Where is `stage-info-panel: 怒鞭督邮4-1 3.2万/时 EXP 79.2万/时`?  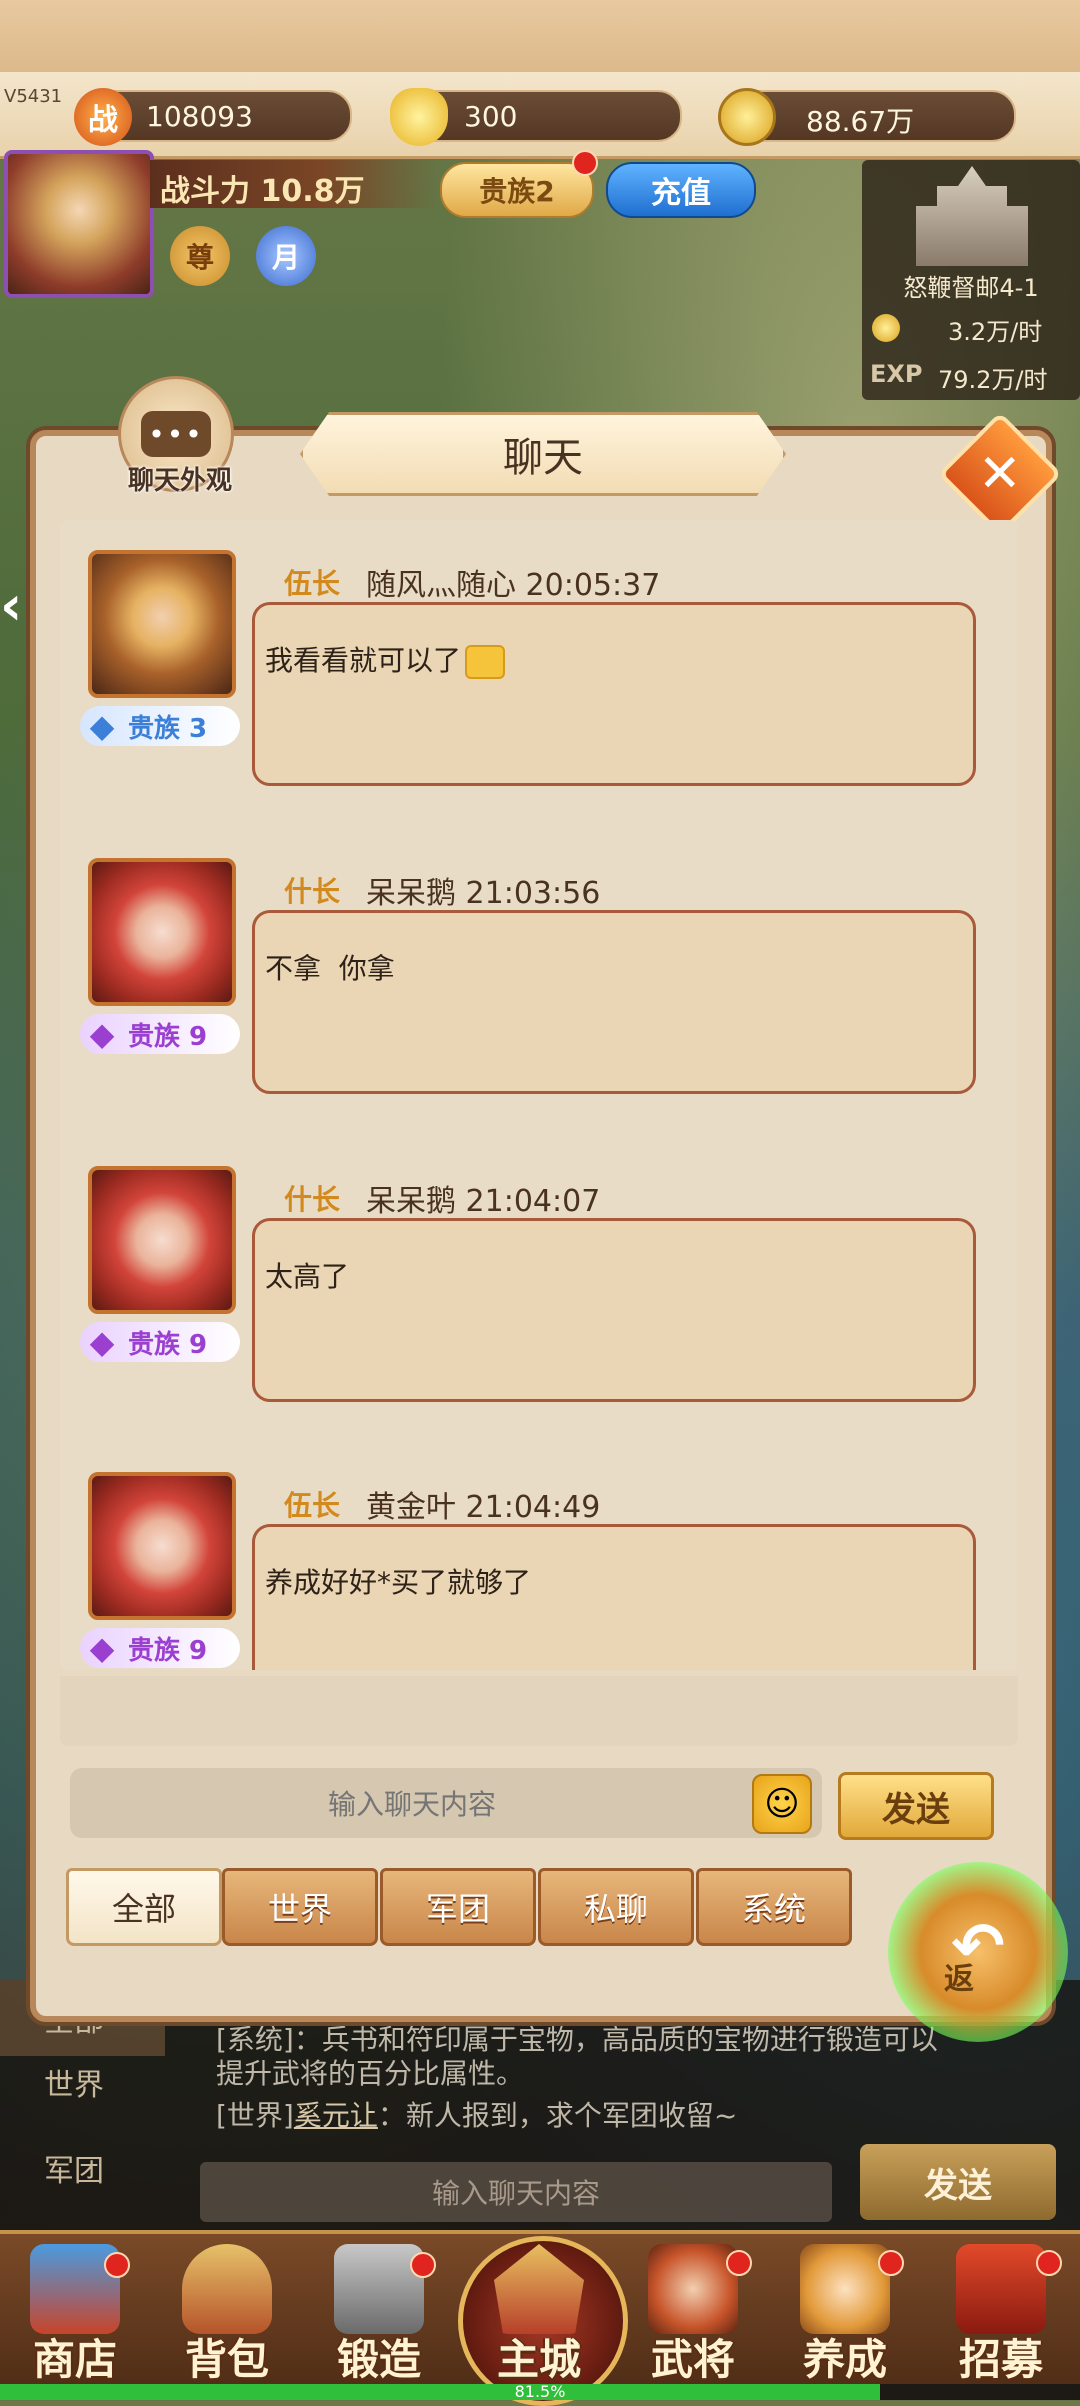 stage-info-panel: 怒鞭督邮4-1 3.2万/时 EXP 79.2万/时 is located at coordinates (971, 280).